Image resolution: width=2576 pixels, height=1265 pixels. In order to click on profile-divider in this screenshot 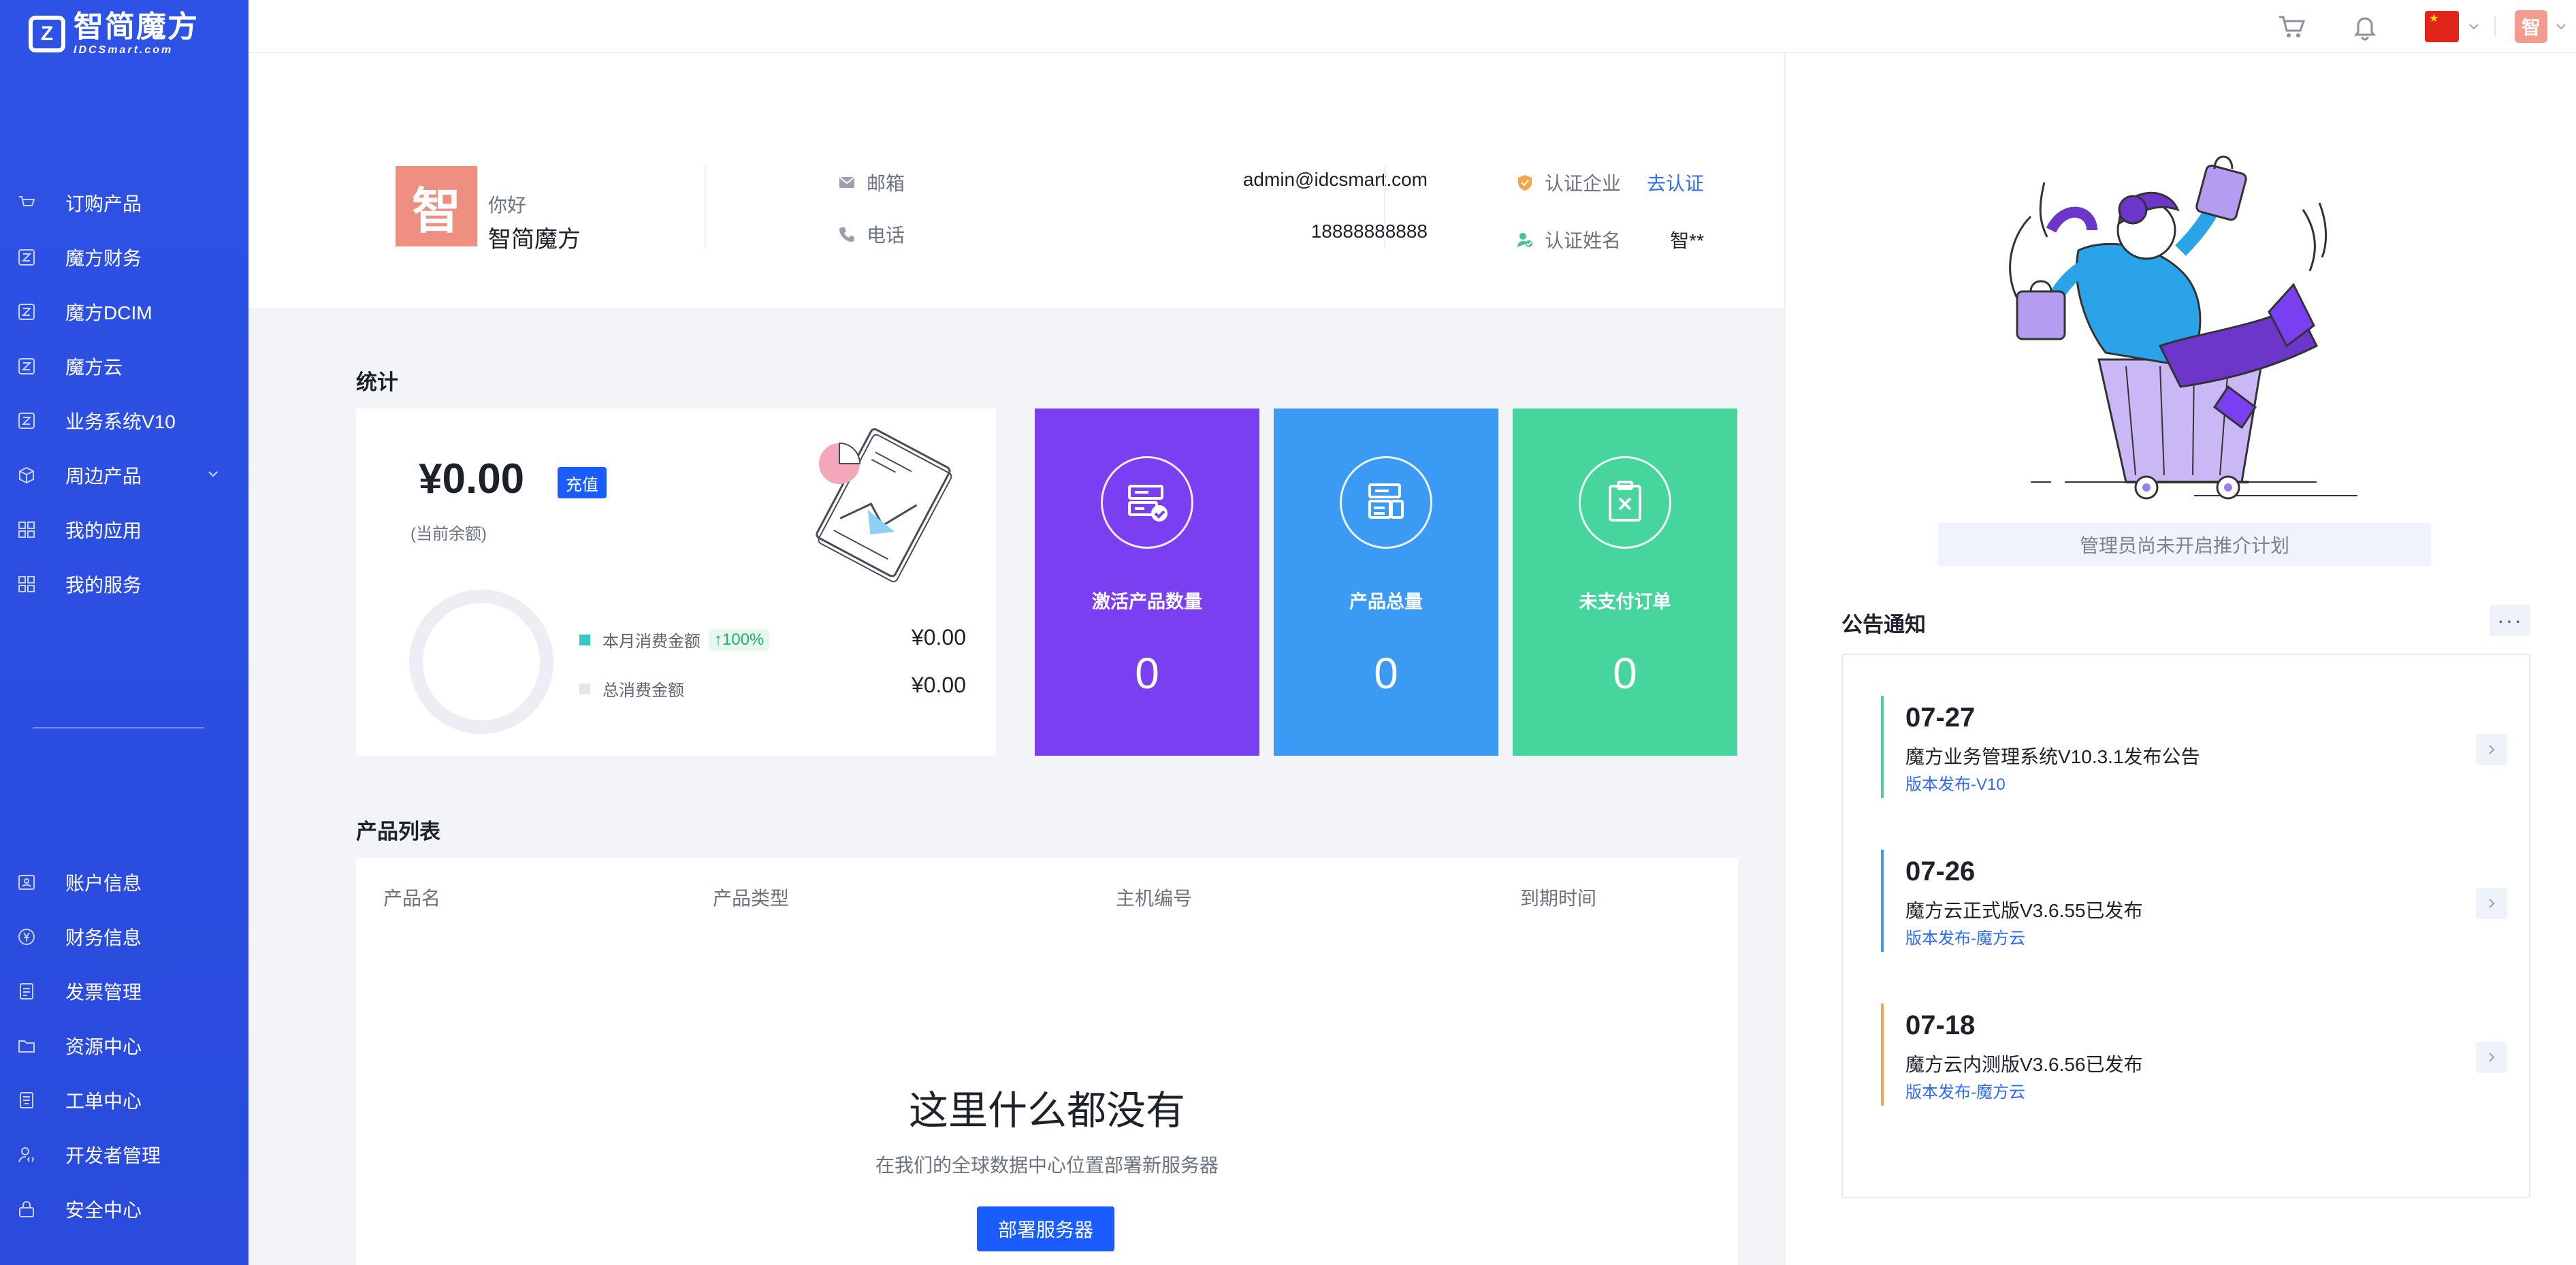, I will do `click(705, 207)`.